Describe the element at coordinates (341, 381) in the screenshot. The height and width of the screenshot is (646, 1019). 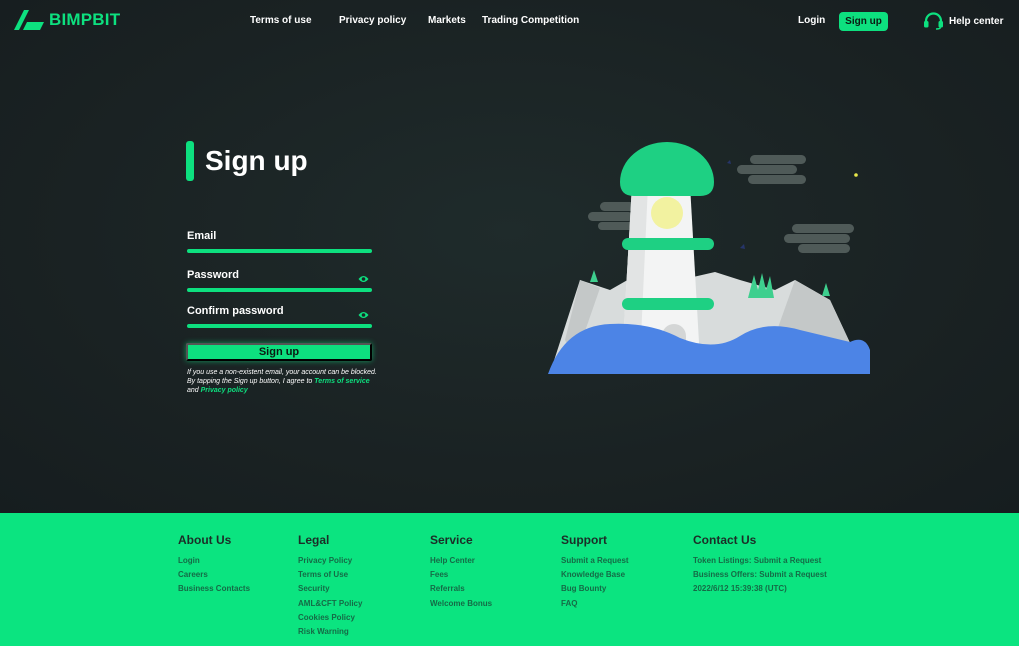
I see `terms-of-service-link: Terms of service` at that location.